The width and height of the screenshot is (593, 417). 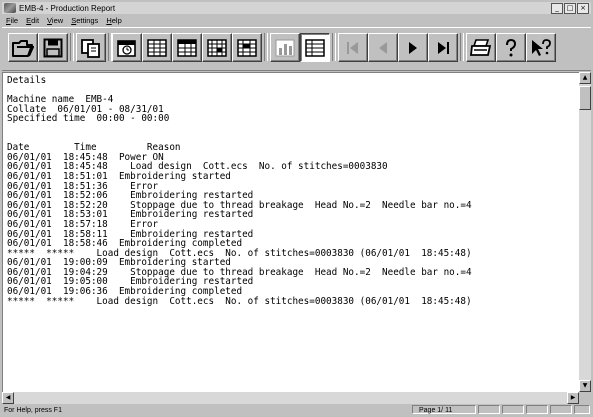 I want to click on next-page-icon, so click(x=413, y=47).